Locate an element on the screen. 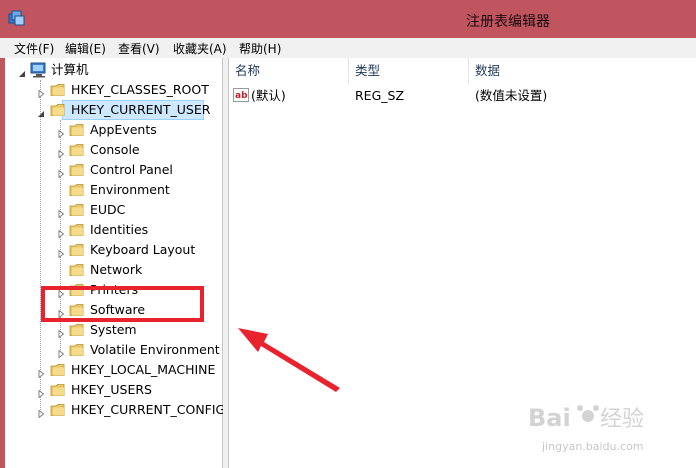  value-name: (默认) is located at coordinates (268, 96).